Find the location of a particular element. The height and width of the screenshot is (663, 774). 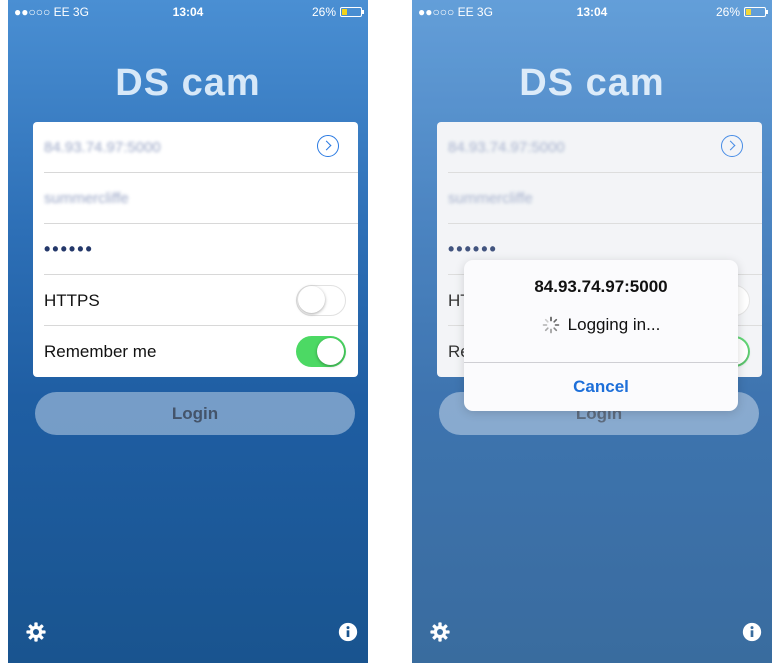

info-icon is located at coordinates (348, 632).